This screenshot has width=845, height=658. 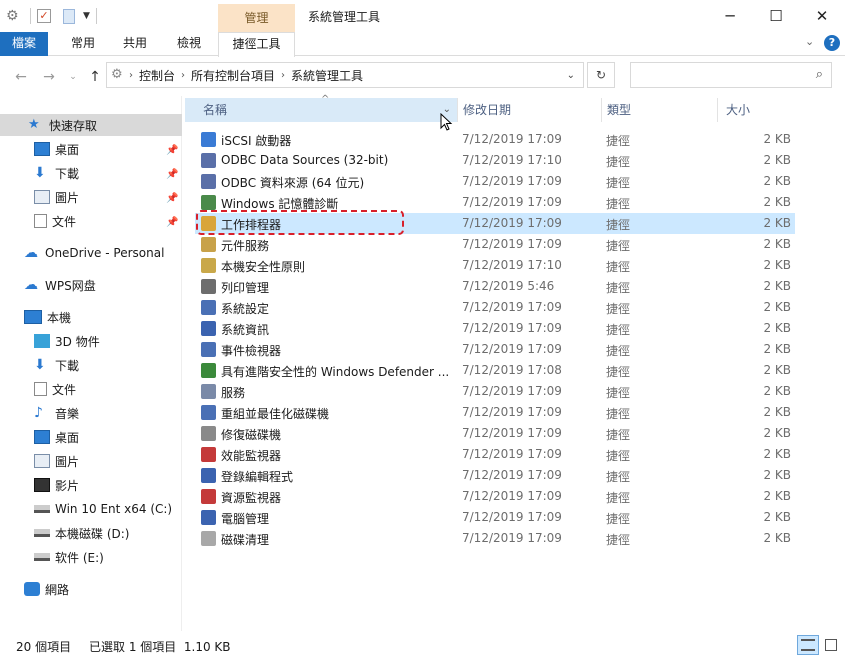 I want to click on search-icon: ⌕, so click(x=819, y=74).